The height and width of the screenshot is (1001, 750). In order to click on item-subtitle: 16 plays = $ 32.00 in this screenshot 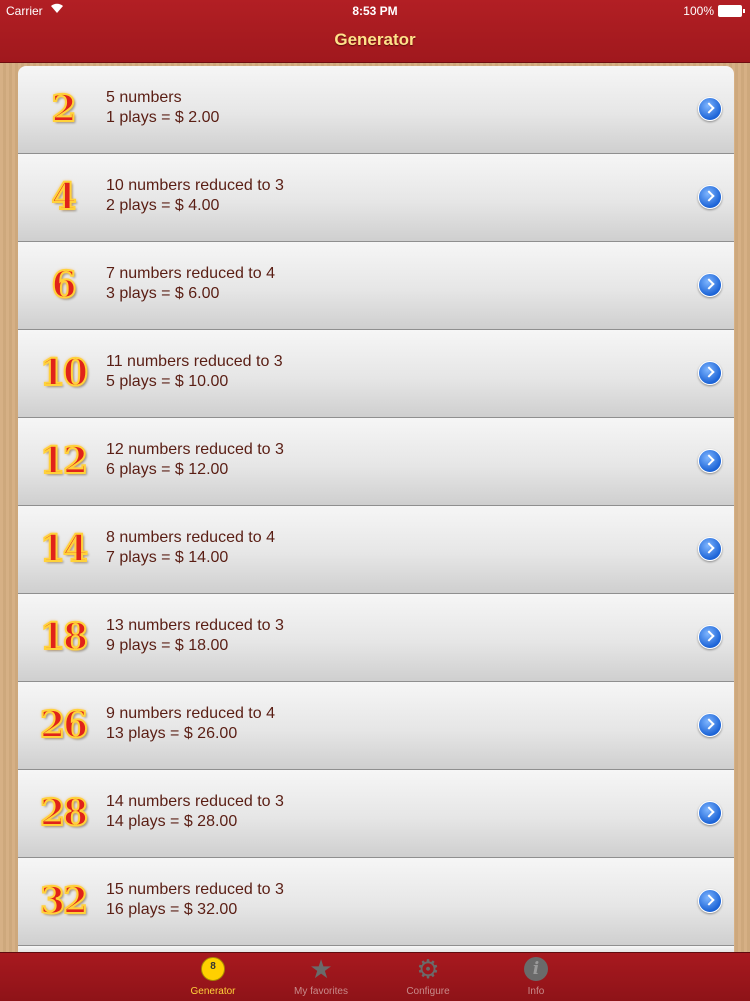, I will do `click(172, 909)`.